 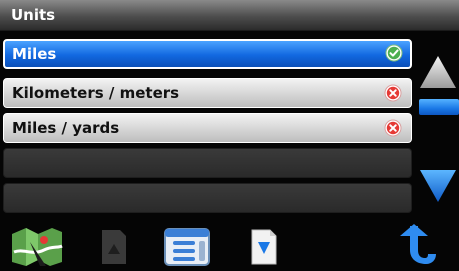 I want to click on unit-option-label: Miles, so click(x=34, y=54).